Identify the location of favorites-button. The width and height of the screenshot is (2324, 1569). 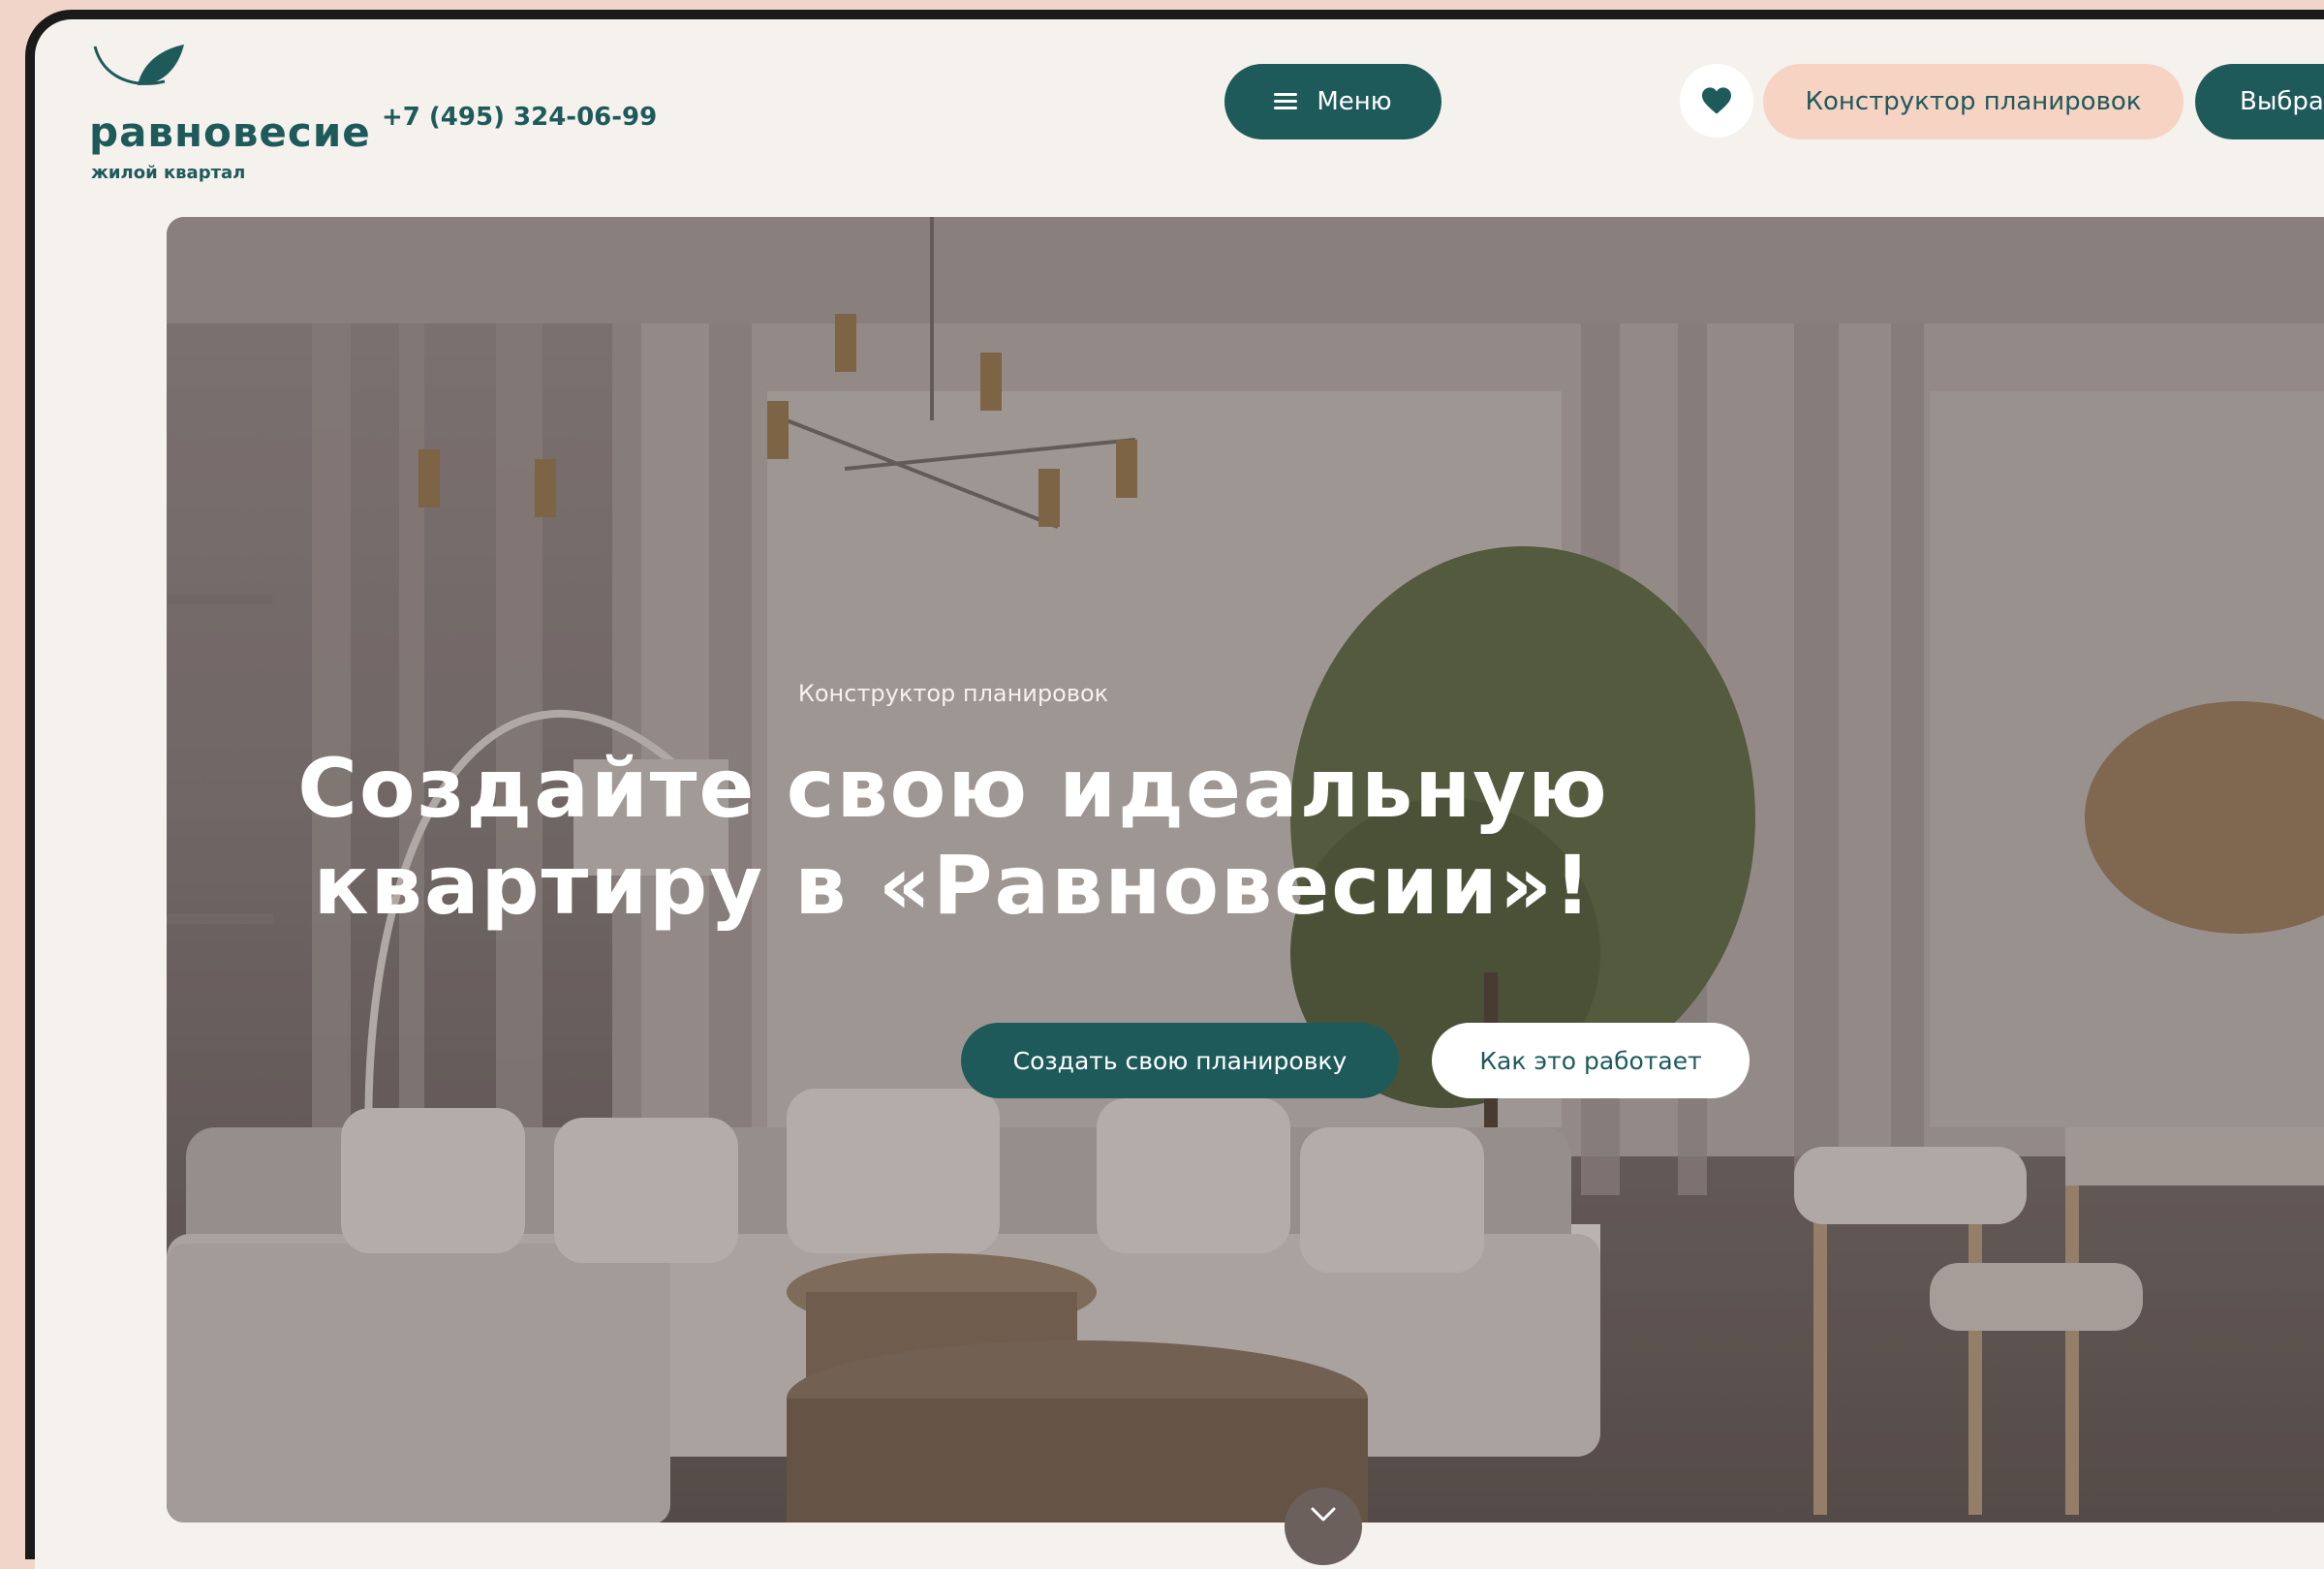
(1716, 101).